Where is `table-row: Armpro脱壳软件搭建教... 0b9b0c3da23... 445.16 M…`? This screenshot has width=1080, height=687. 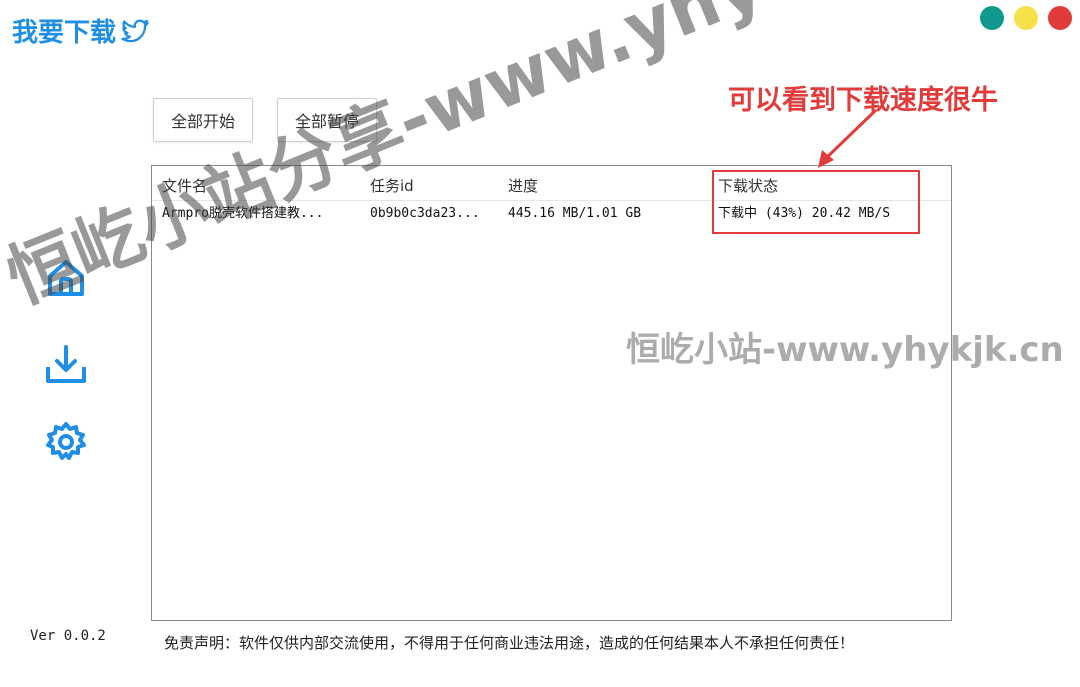 table-row: Armpro脱壳软件搭建教... 0b9b0c3da23... 445.16 M… is located at coordinates (551, 214).